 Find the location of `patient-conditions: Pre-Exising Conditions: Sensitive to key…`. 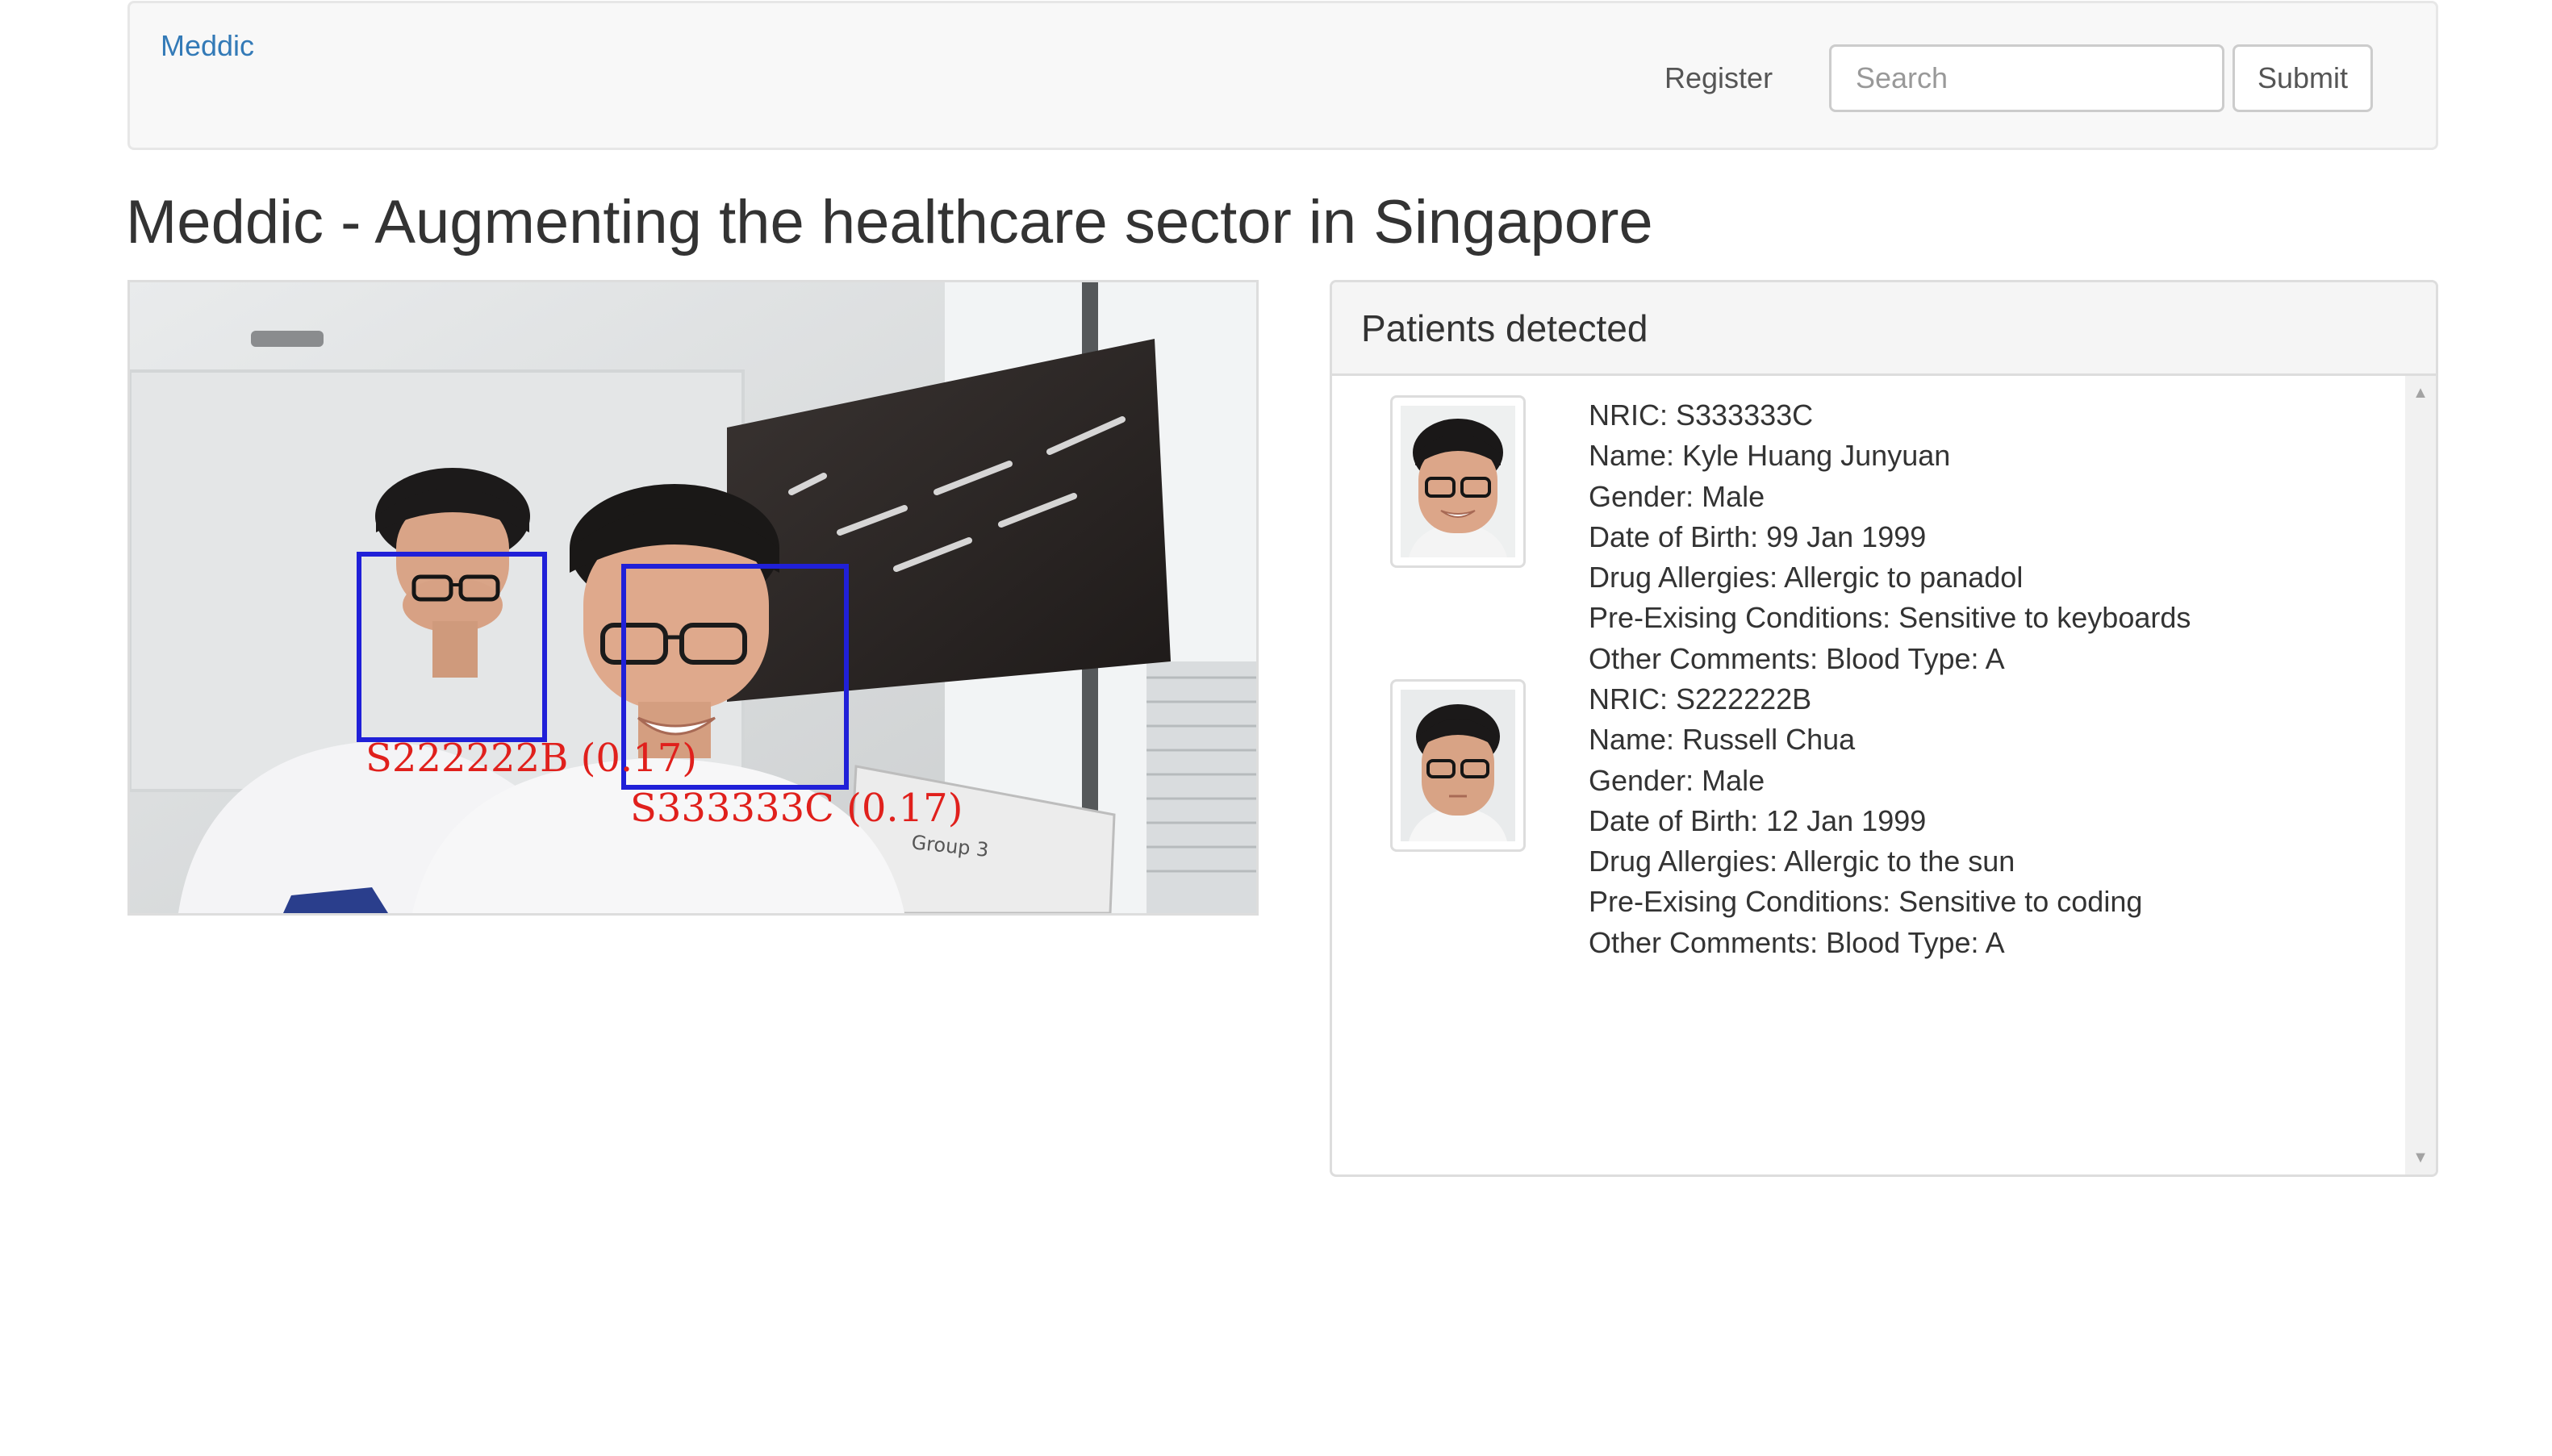

patient-conditions: Pre-Exising Conditions: Sensitive to key… is located at coordinates (1890, 618).